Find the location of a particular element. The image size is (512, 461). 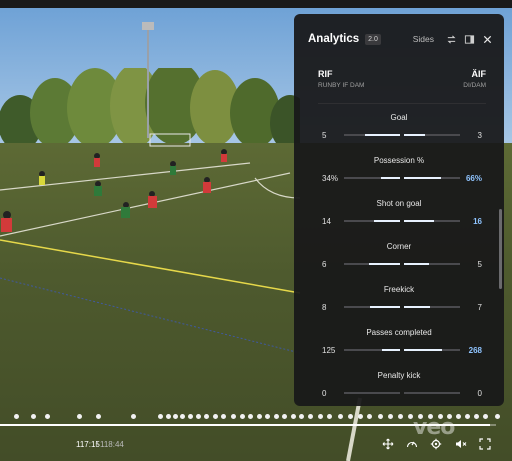

progress-track is located at coordinates (248, 425).